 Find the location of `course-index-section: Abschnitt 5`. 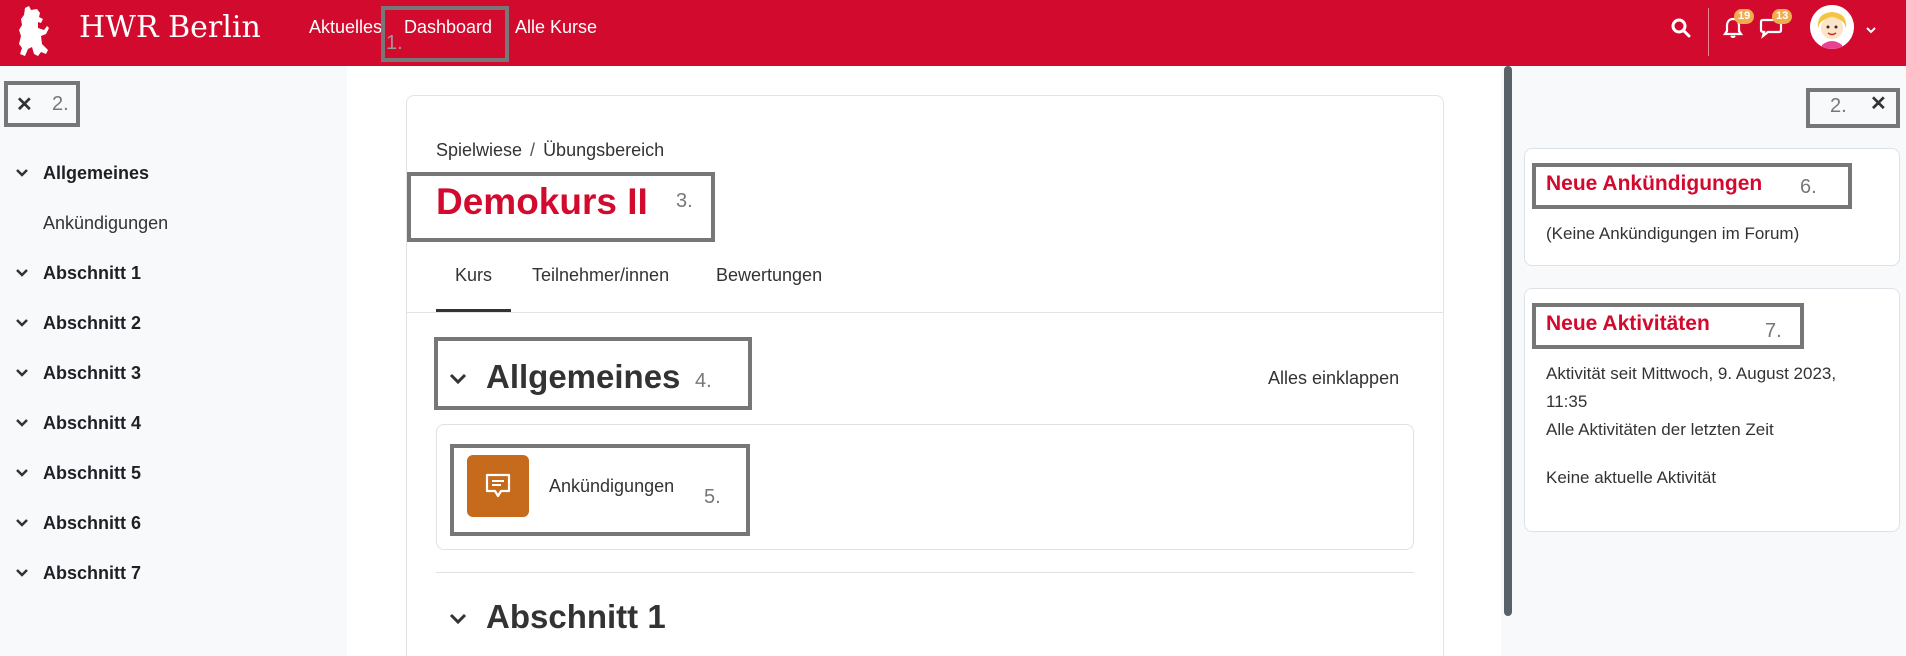

course-index-section: Abschnitt 5 is located at coordinates (150, 474).